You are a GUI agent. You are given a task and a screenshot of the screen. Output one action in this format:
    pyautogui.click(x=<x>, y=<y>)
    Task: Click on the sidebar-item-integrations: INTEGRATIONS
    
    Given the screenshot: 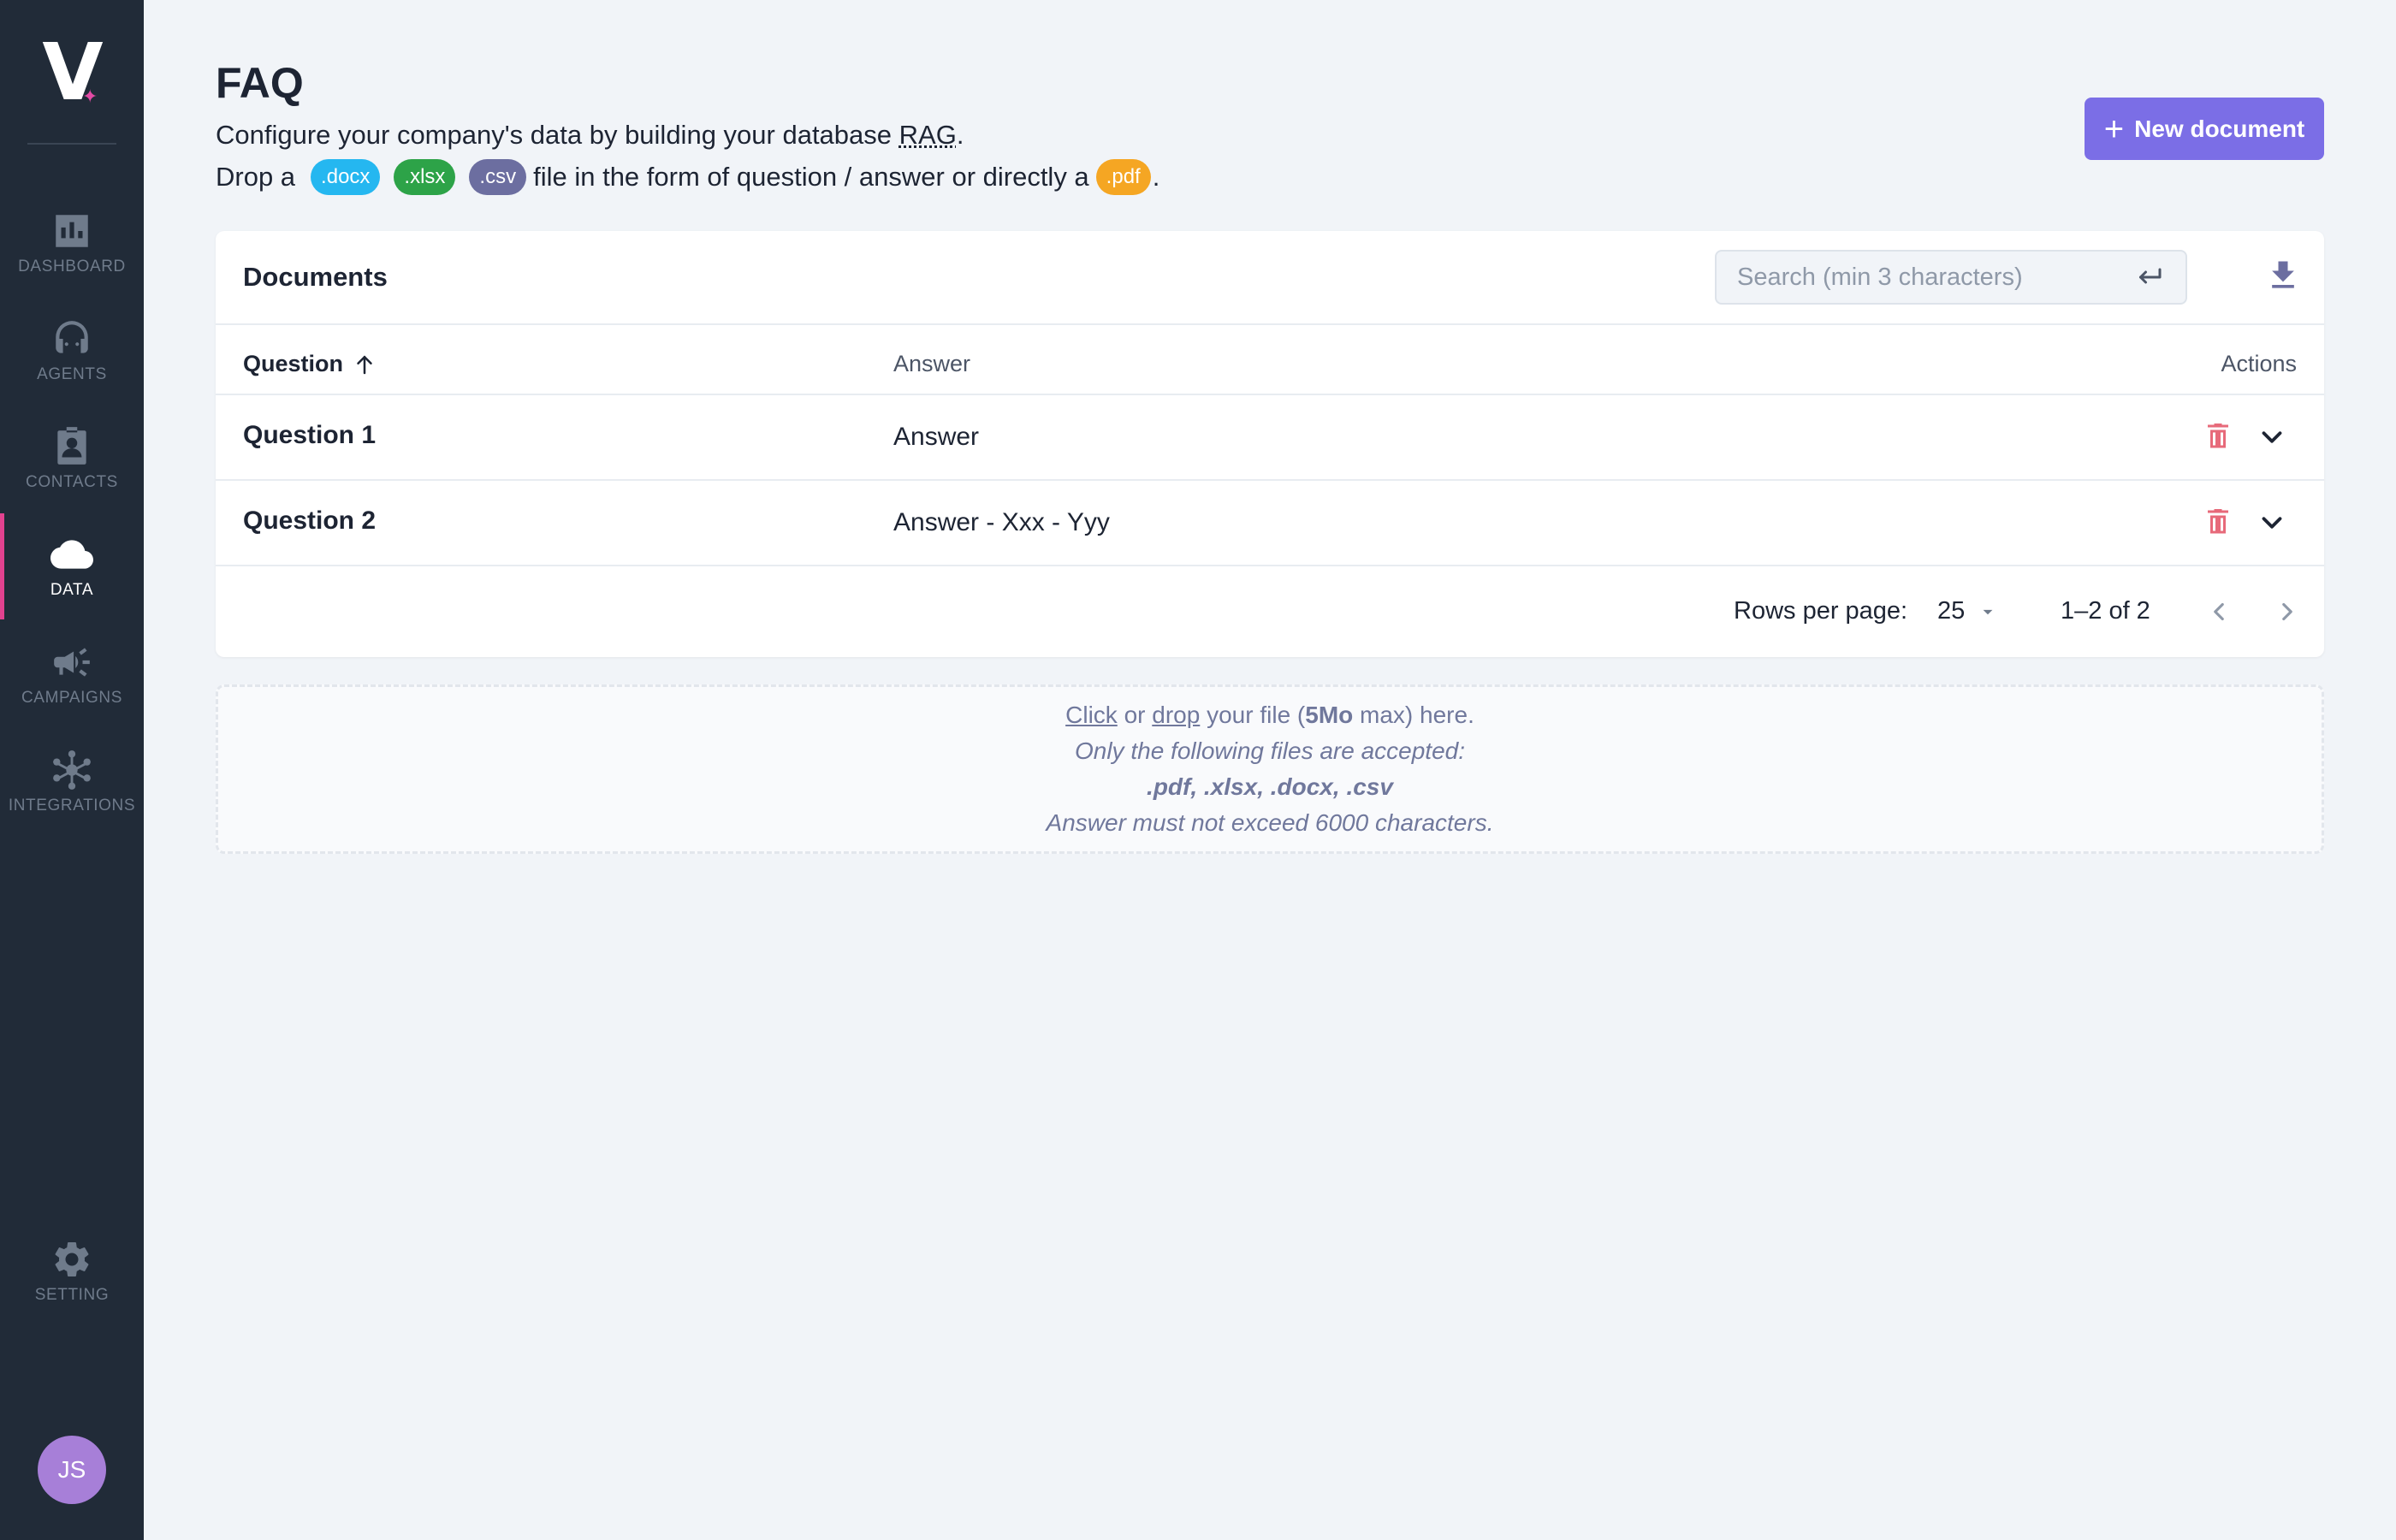 What is the action you would take?
    pyautogui.click(x=72, y=782)
    